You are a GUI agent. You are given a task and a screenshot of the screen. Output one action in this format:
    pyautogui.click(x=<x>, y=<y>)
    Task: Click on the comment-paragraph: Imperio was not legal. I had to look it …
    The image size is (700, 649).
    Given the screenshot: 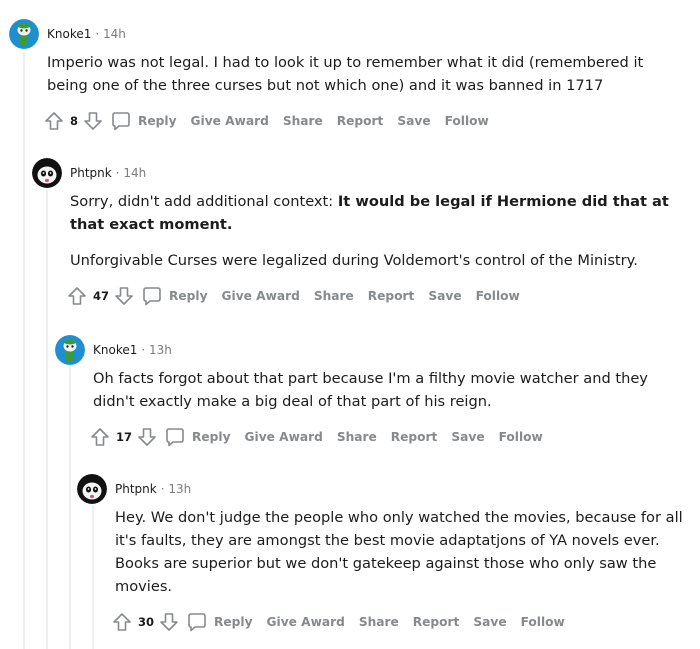 What is the action you would take?
    pyautogui.click(x=345, y=74)
    